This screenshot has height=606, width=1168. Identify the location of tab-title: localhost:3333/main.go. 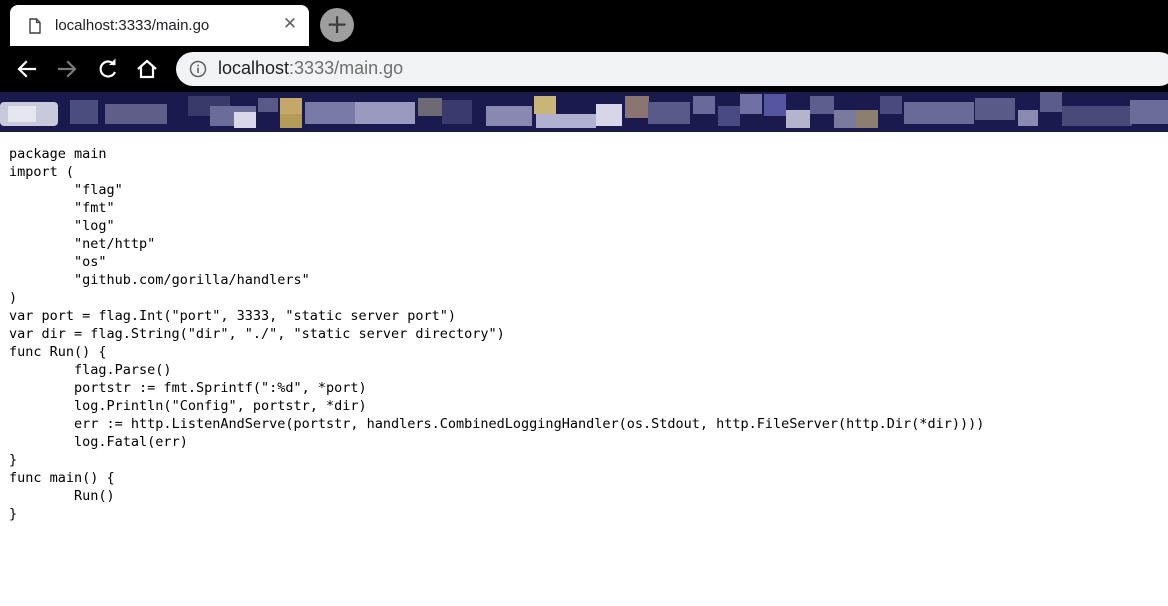
(132, 25).